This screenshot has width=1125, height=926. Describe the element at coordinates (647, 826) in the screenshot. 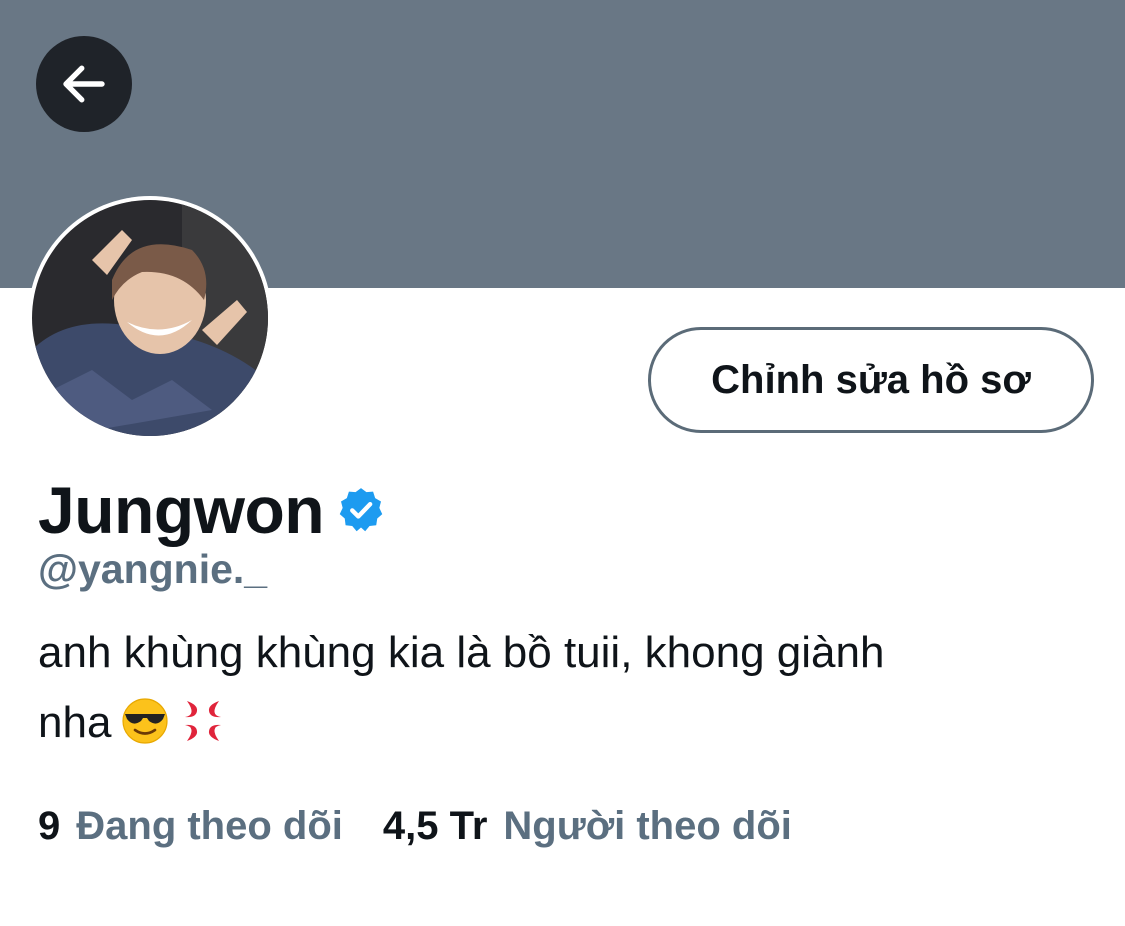

I see `followers-label: Người theo dõi` at that location.